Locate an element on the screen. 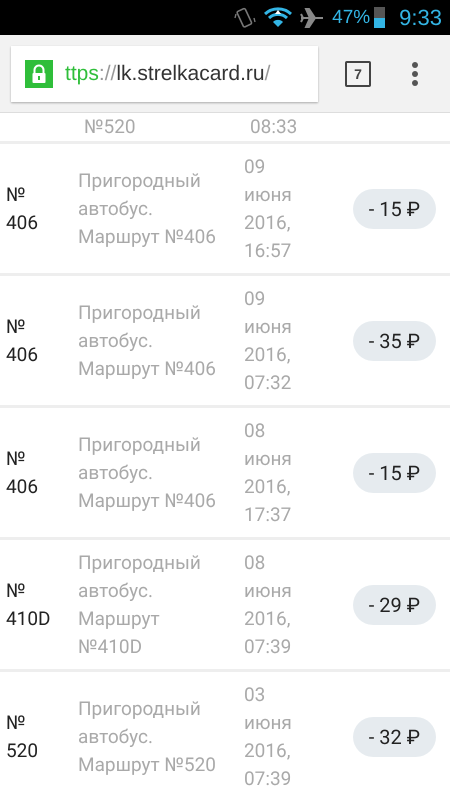 Image resolution: width=450 pixels, height=800 pixels. route-description: Пригородный автобус. Маршрут №520 is located at coordinates (147, 737).